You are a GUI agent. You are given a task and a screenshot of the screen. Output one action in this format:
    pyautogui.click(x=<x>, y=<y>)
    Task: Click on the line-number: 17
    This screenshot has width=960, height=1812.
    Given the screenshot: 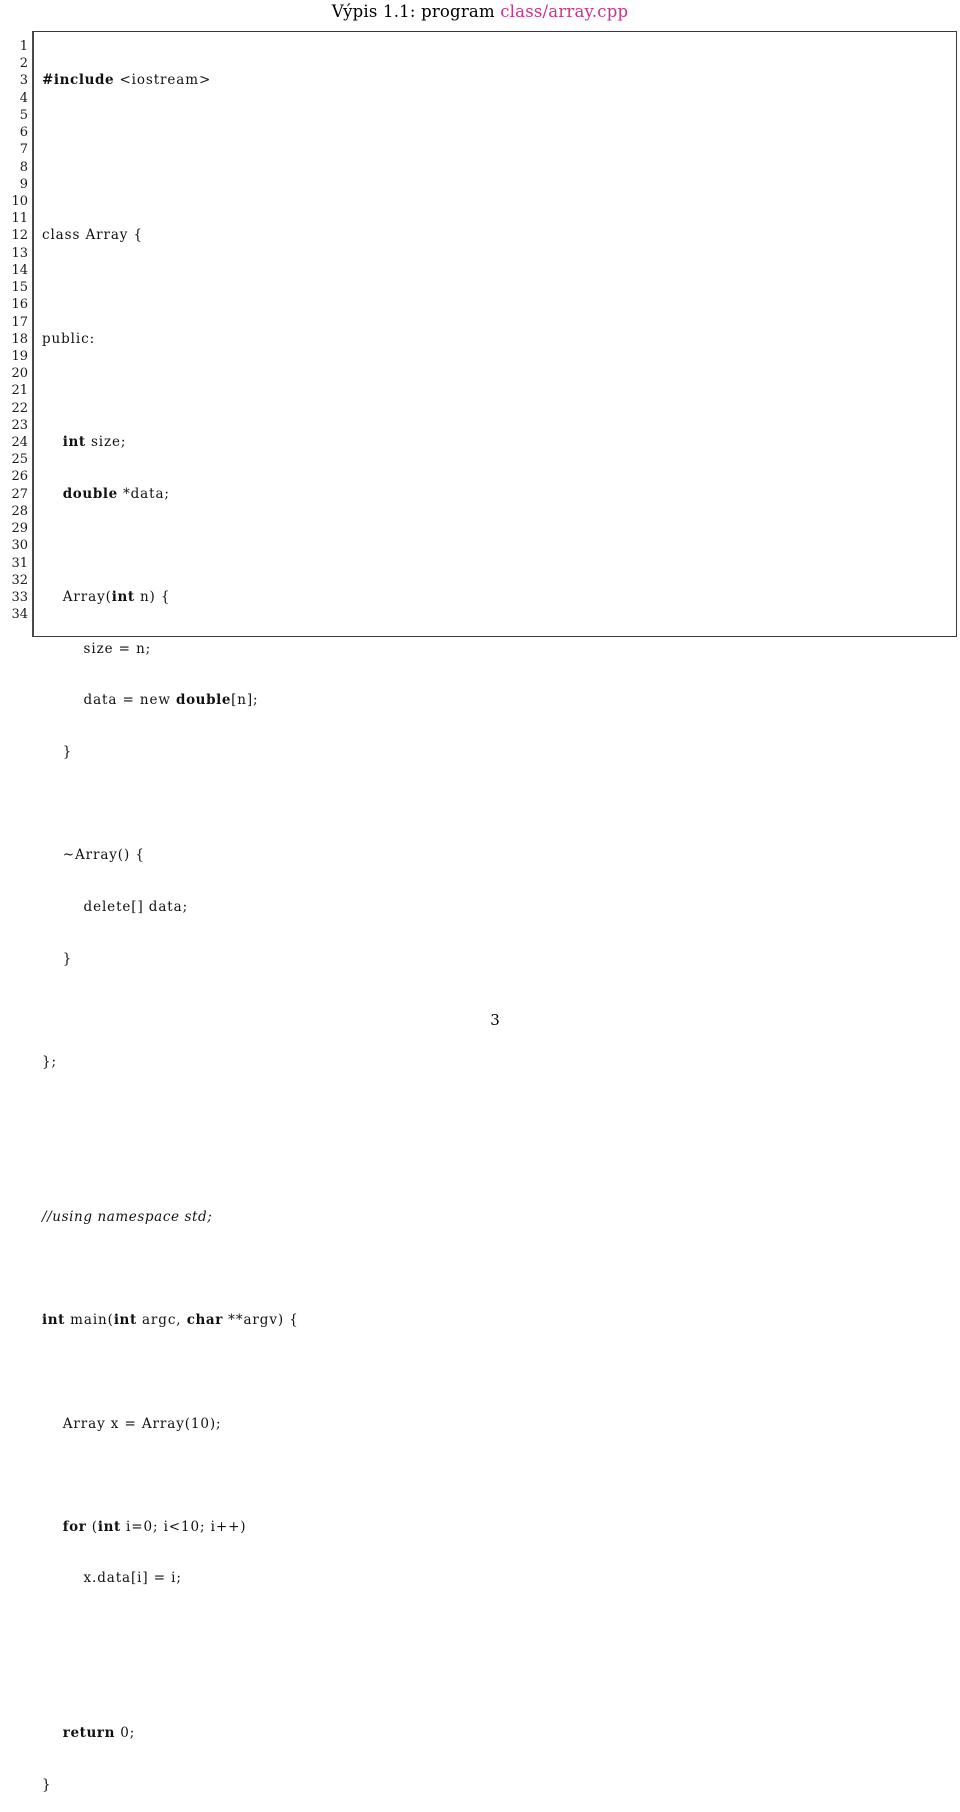 What is the action you would take?
    pyautogui.click(x=19, y=322)
    